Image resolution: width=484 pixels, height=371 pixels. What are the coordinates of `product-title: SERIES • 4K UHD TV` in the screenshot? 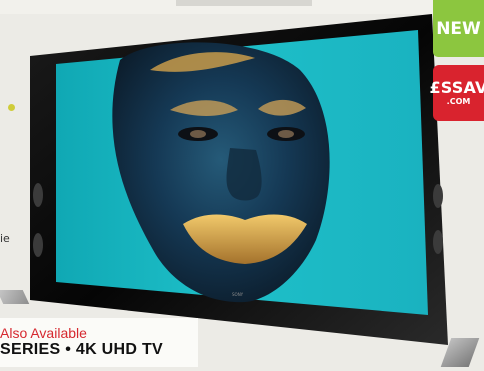 It's located at (82, 349).